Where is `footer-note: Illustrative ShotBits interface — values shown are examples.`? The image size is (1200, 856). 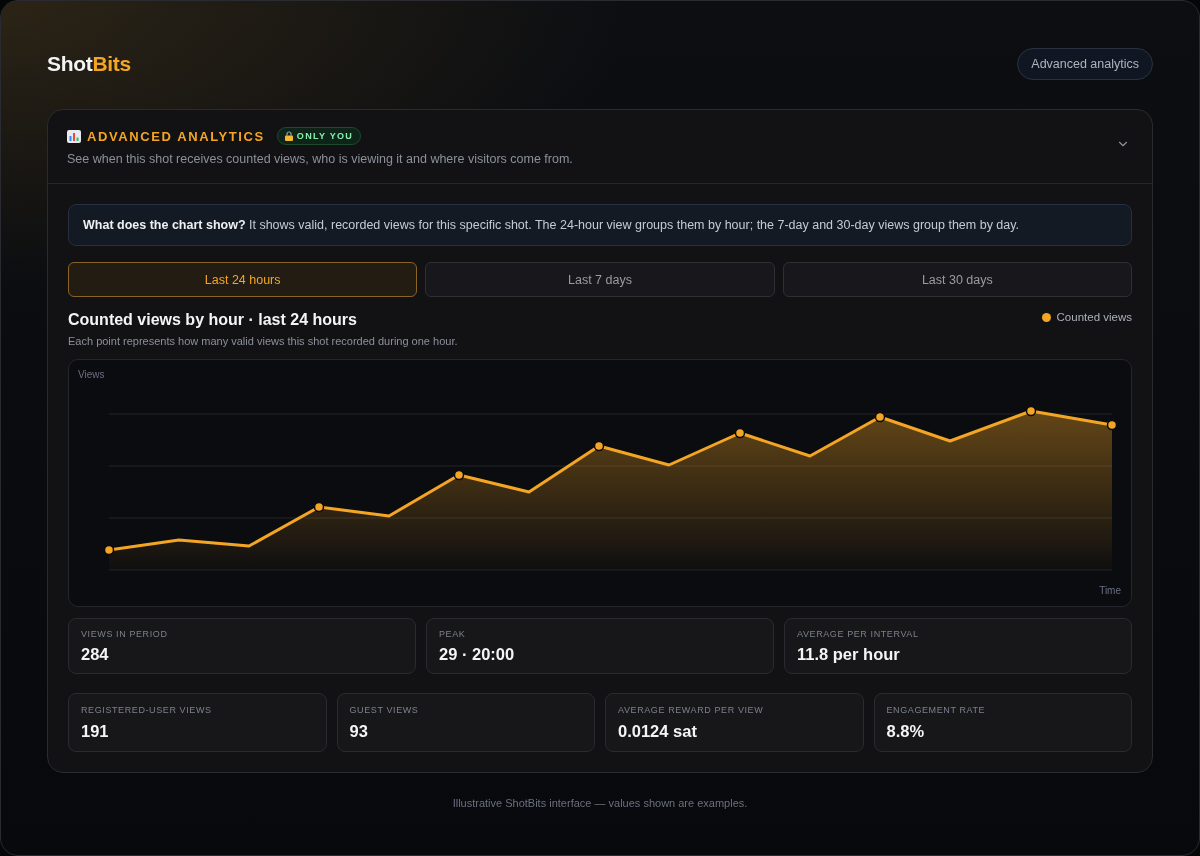 footer-note: Illustrative ShotBits interface — values shown are examples. is located at coordinates (600, 803).